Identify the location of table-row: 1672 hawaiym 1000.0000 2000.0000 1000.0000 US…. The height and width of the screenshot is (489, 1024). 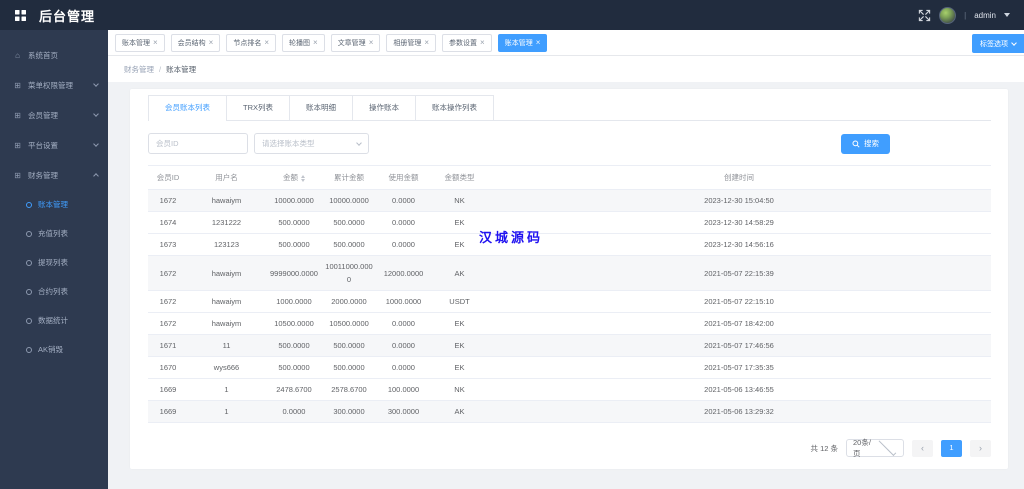
(569, 301).